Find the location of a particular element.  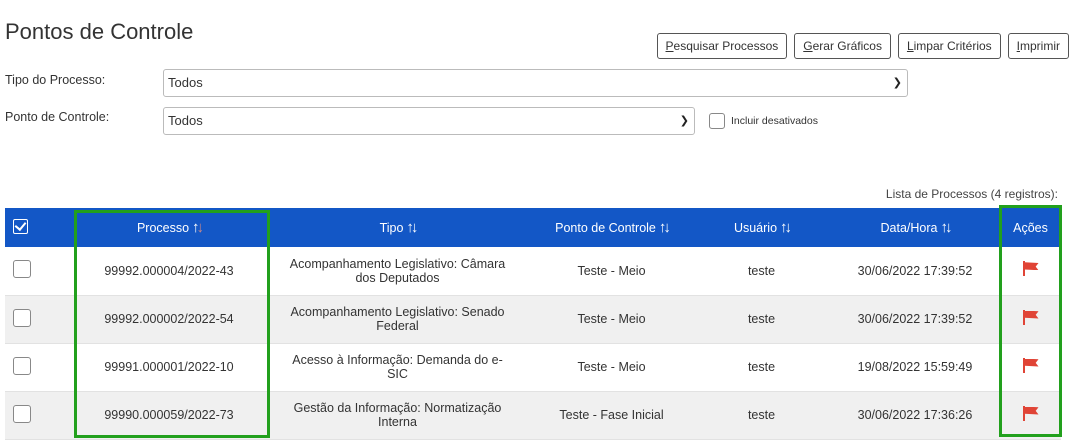

include-disabled-label: Incluir desativados is located at coordinates (774, 121).